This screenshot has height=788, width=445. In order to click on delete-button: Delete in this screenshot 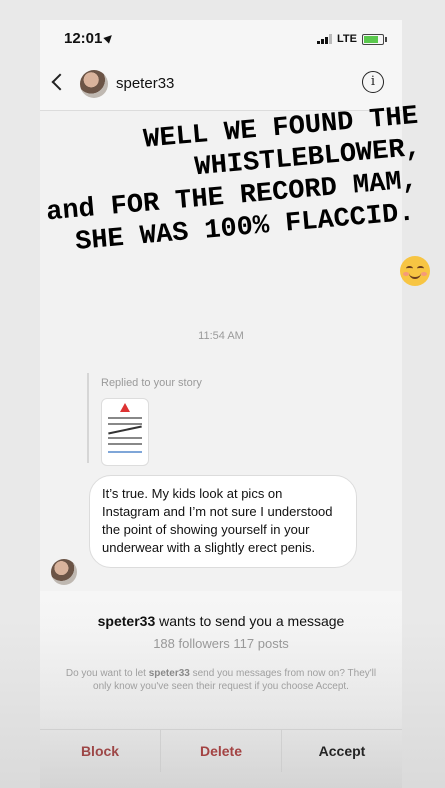, I will do `click(220, 751)`.